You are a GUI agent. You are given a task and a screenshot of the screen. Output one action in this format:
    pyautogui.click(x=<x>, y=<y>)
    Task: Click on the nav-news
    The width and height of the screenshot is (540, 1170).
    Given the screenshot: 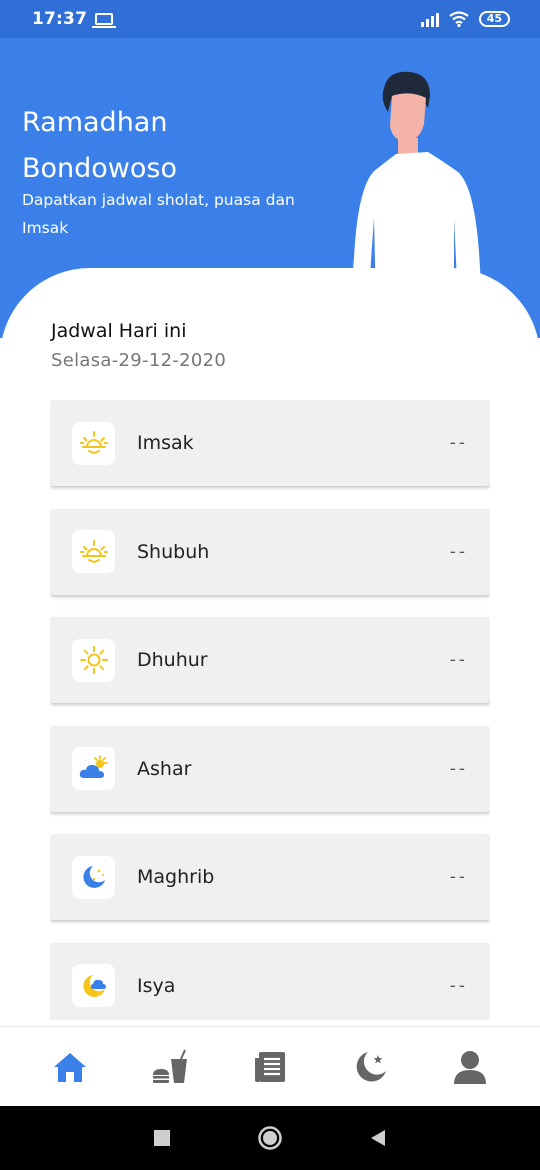 What is the action you would take?
    pyautogui.click(x=270, y=1067)
    